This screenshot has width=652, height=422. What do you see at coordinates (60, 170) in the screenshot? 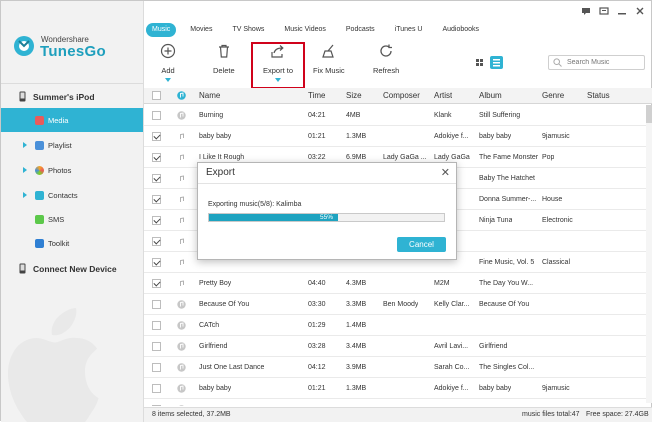
I see `sidebar-item-label: Photos` at bounding box center [60, 170].